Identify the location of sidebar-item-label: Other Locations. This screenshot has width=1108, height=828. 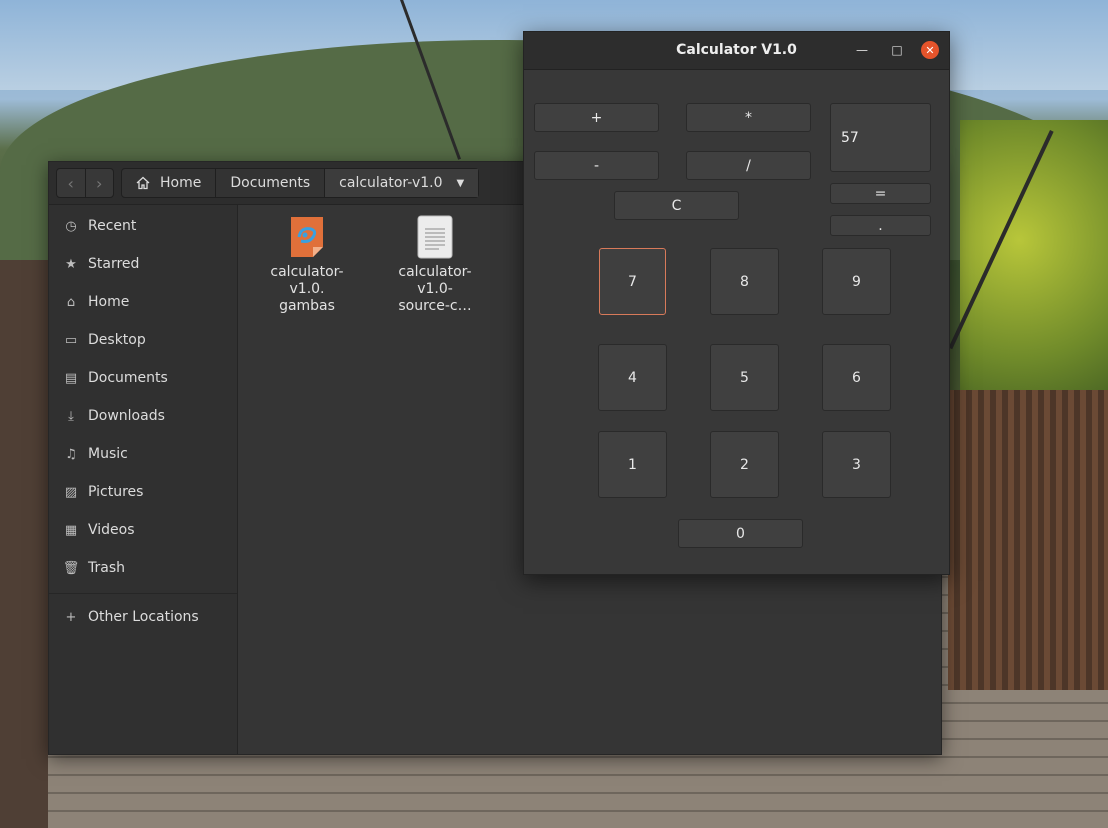
(143, 617).